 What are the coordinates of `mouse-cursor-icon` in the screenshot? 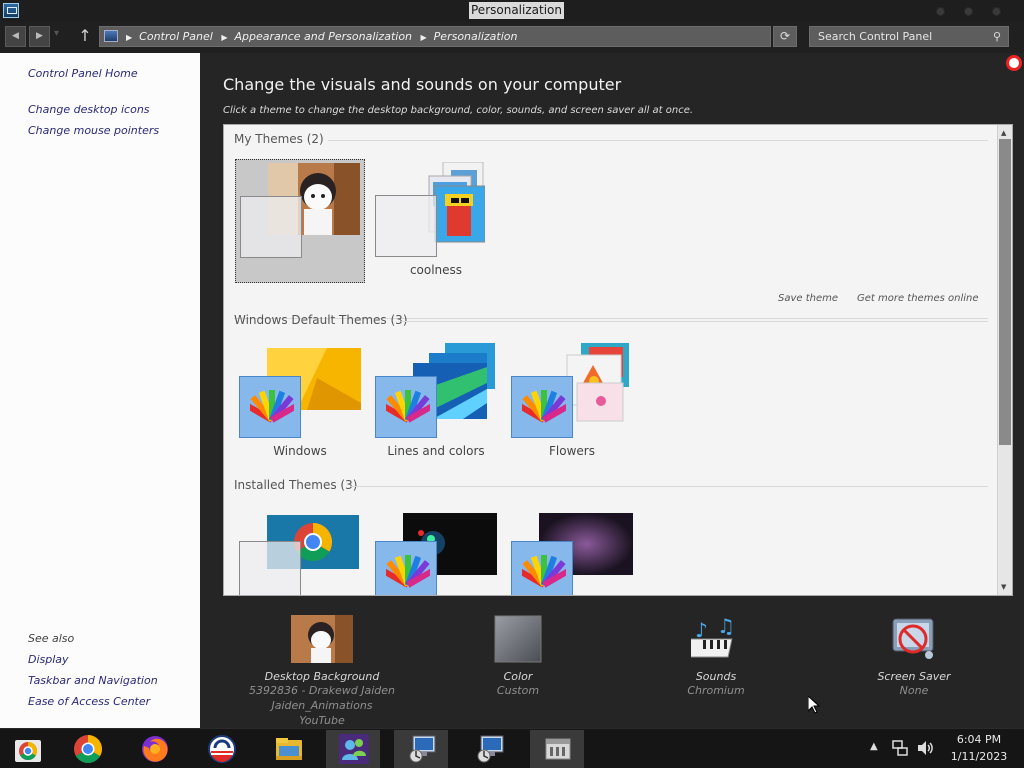 It's located at (814, 705).